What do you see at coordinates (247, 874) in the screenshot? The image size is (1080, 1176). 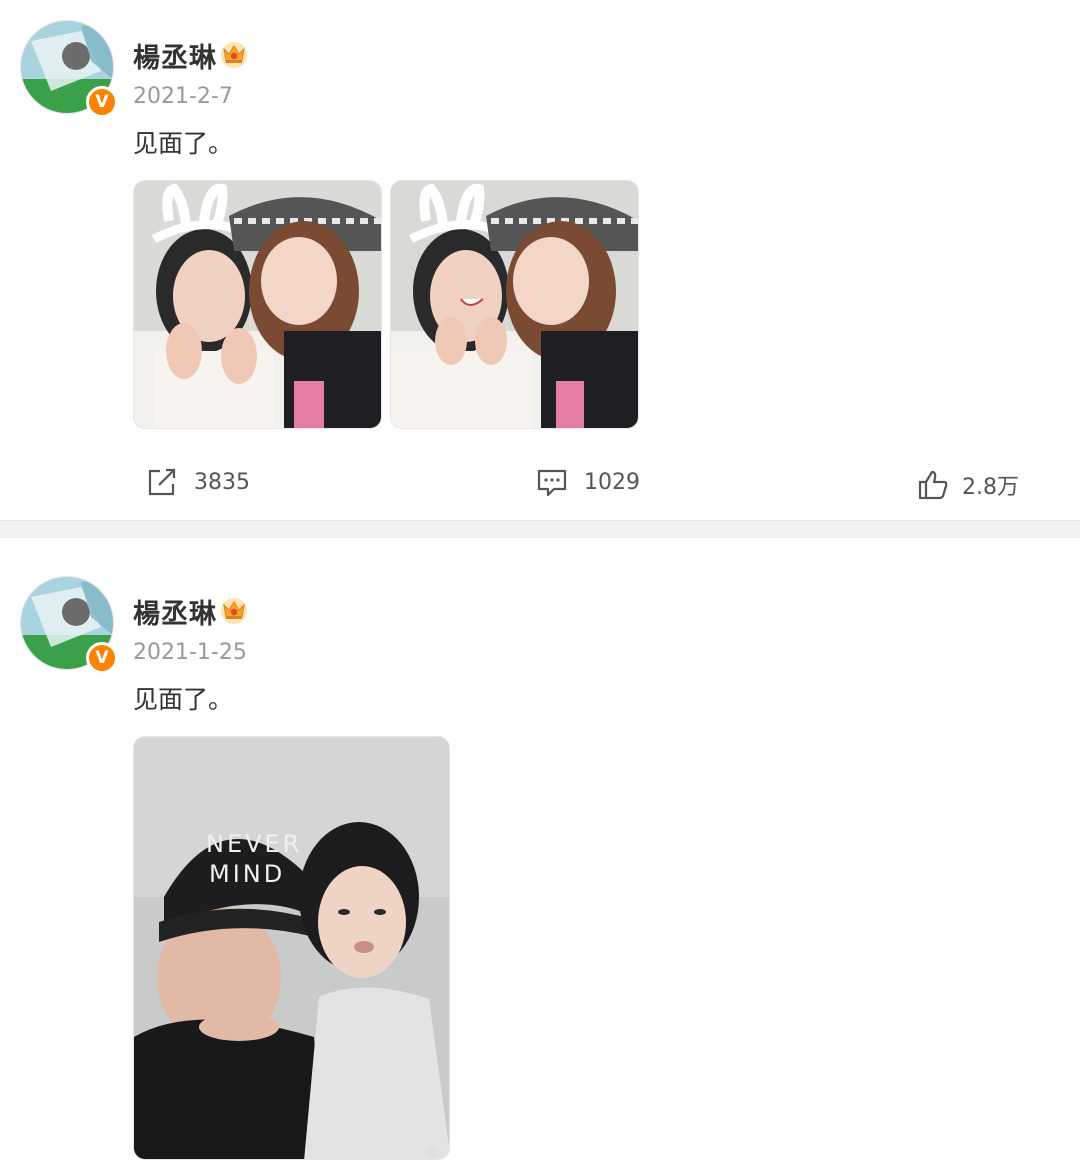 I see `cap-text-mind: MIND` at bounding box center [247, 874].